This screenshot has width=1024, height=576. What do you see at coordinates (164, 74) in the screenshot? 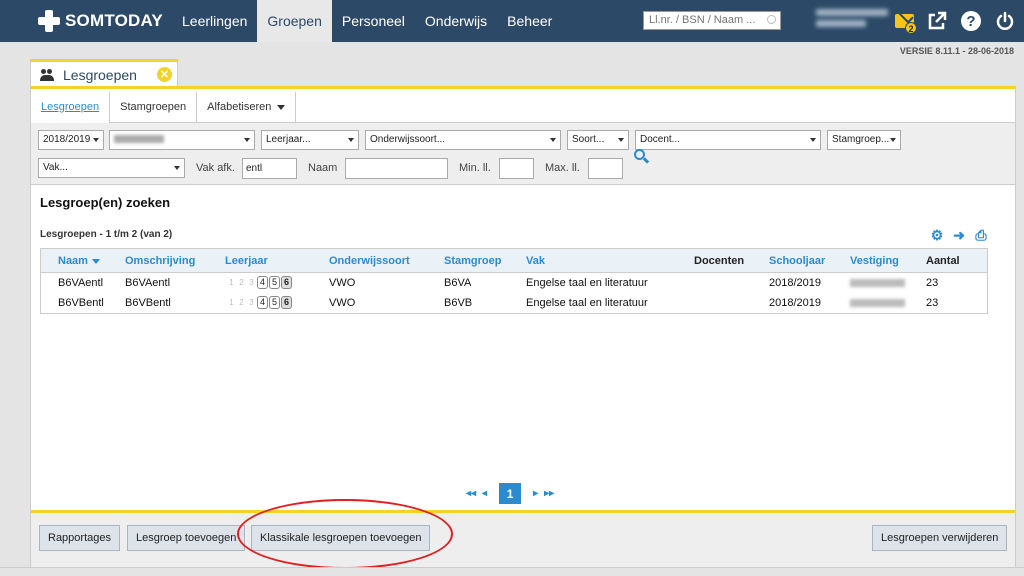
I see `close-tab-icon: ✕` at bounding box center [164, 74].